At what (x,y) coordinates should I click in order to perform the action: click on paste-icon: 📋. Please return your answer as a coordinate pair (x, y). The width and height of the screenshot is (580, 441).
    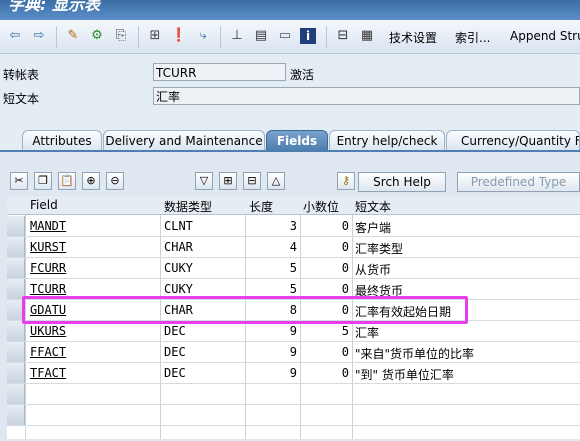
    Looking at the image, I should click on (67, 181).